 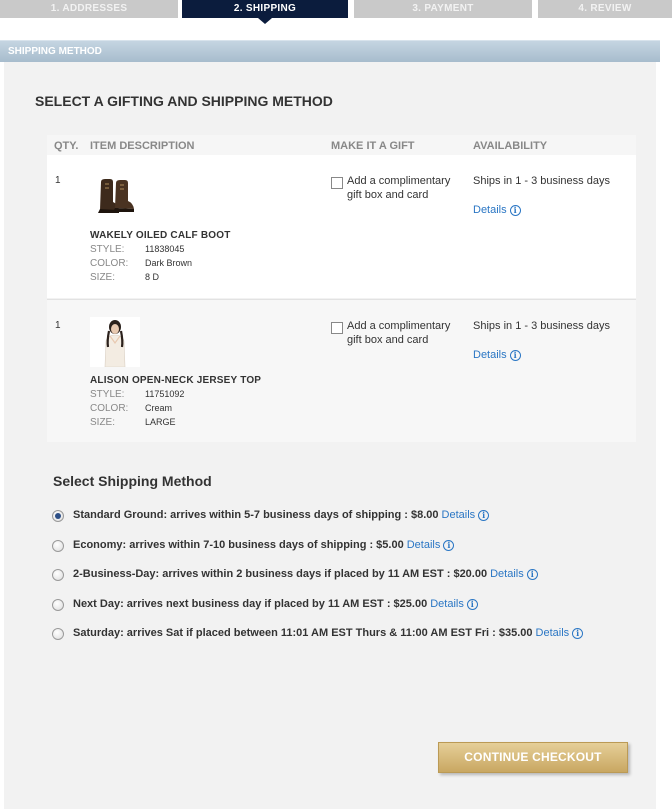 I want to click on gift-header: MAKE IT A GIFT, so click(x=373, y=146).